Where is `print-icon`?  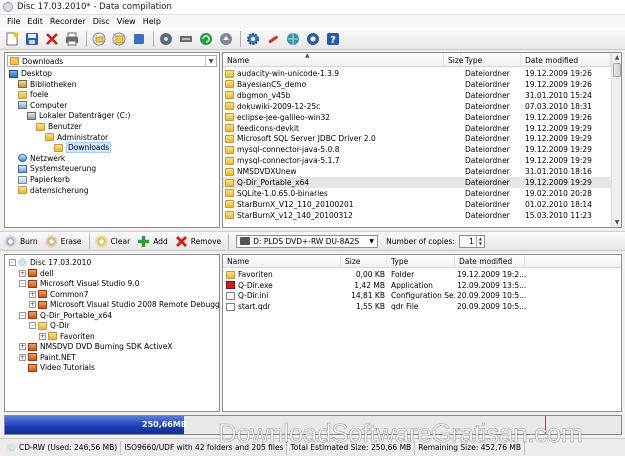 print-icon is located at coordinates (72, 39).